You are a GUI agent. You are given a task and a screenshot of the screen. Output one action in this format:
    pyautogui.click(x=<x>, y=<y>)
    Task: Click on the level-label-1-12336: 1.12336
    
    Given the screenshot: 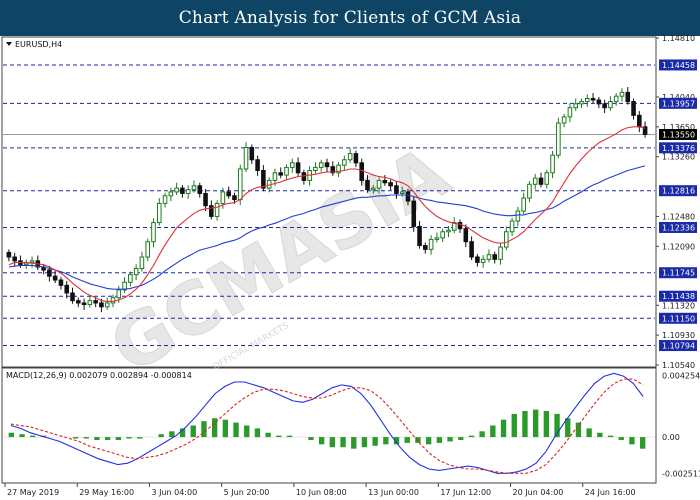 What is the action you would take?
    pyautogui.click(x=678, y=227)
    